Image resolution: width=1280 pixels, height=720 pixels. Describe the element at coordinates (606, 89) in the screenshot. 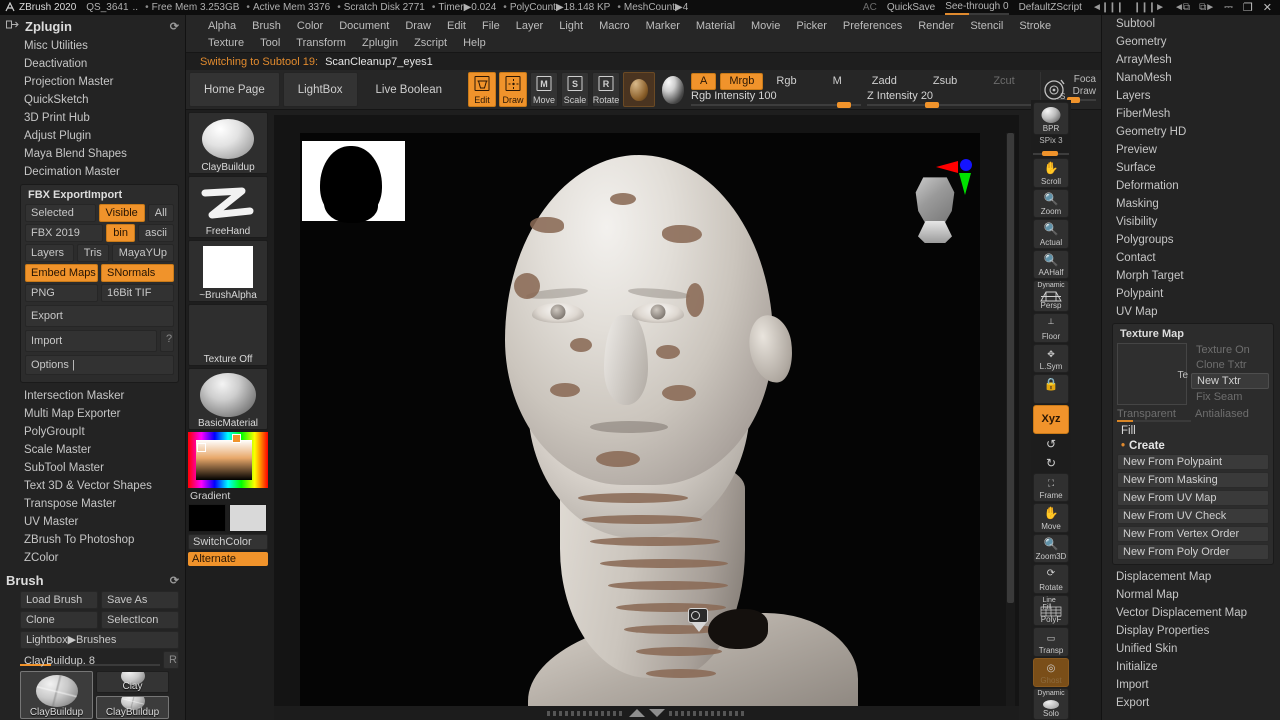

I see `rotate-button: R Rotate` at that location.